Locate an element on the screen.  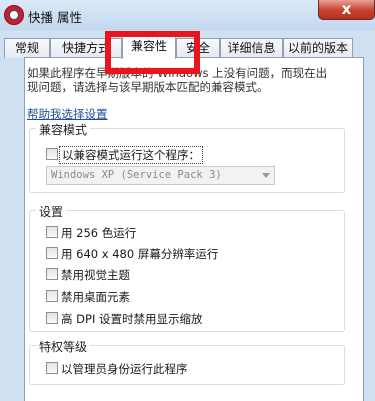
disable-dpi-scaling-label: 高 DPI 设置时禁用显示缩放 is located at coordinates (132, 319).